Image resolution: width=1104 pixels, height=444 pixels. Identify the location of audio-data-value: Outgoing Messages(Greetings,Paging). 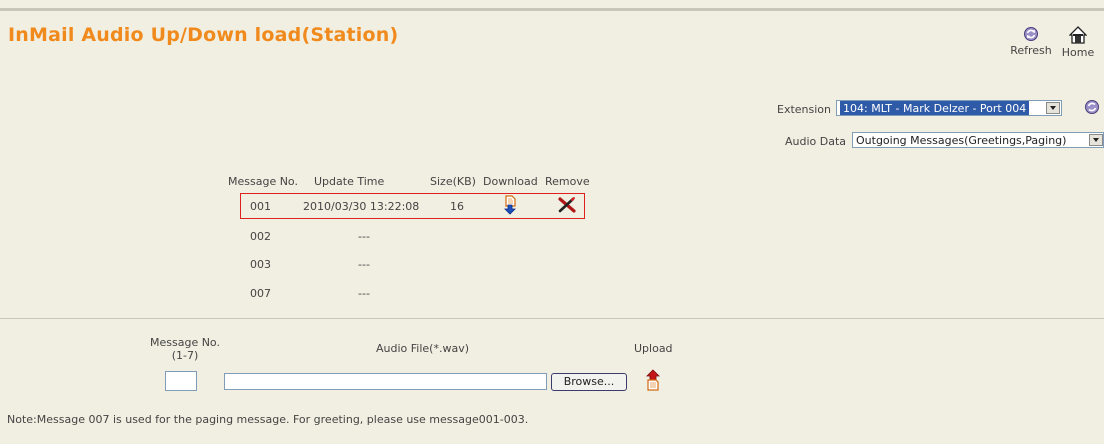
(961, 140).